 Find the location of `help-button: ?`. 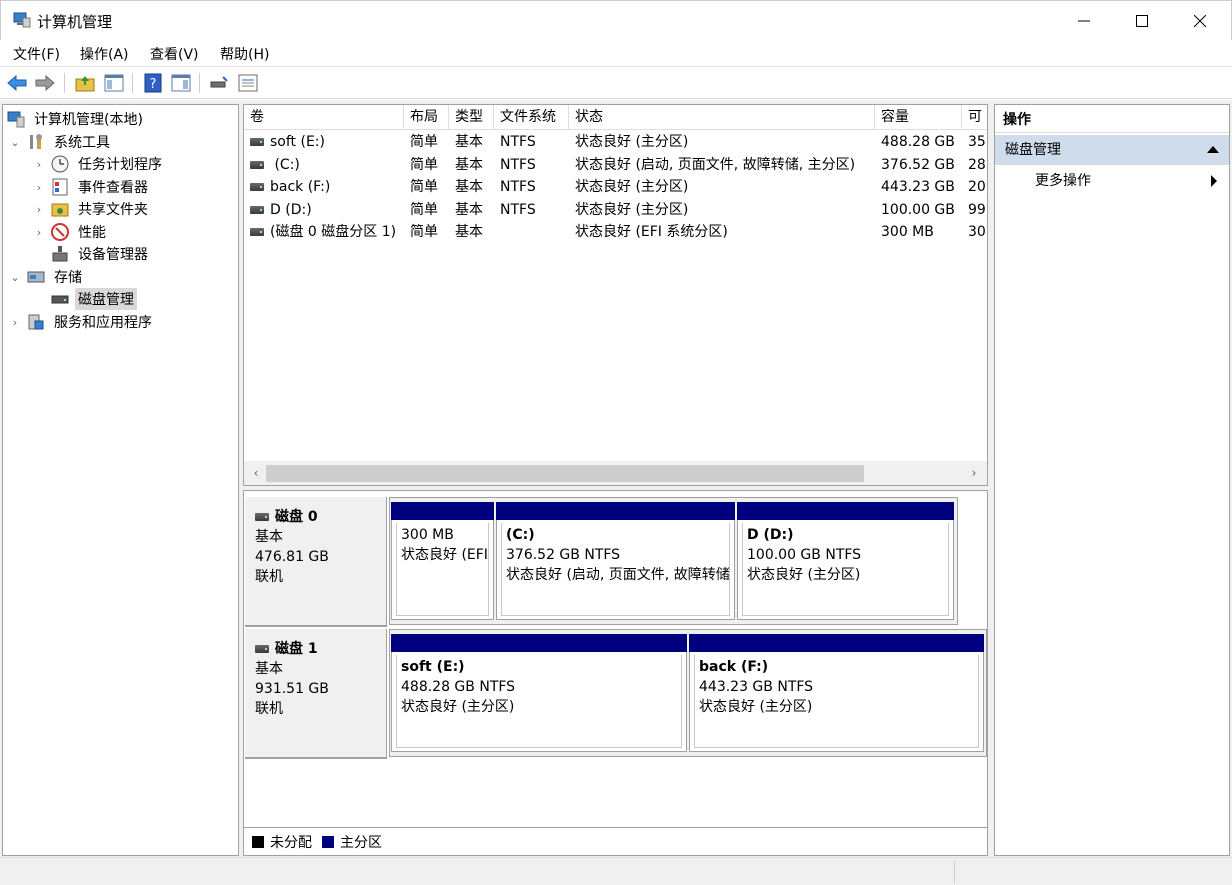

help-button: ? is located at coordinates (153, 83).